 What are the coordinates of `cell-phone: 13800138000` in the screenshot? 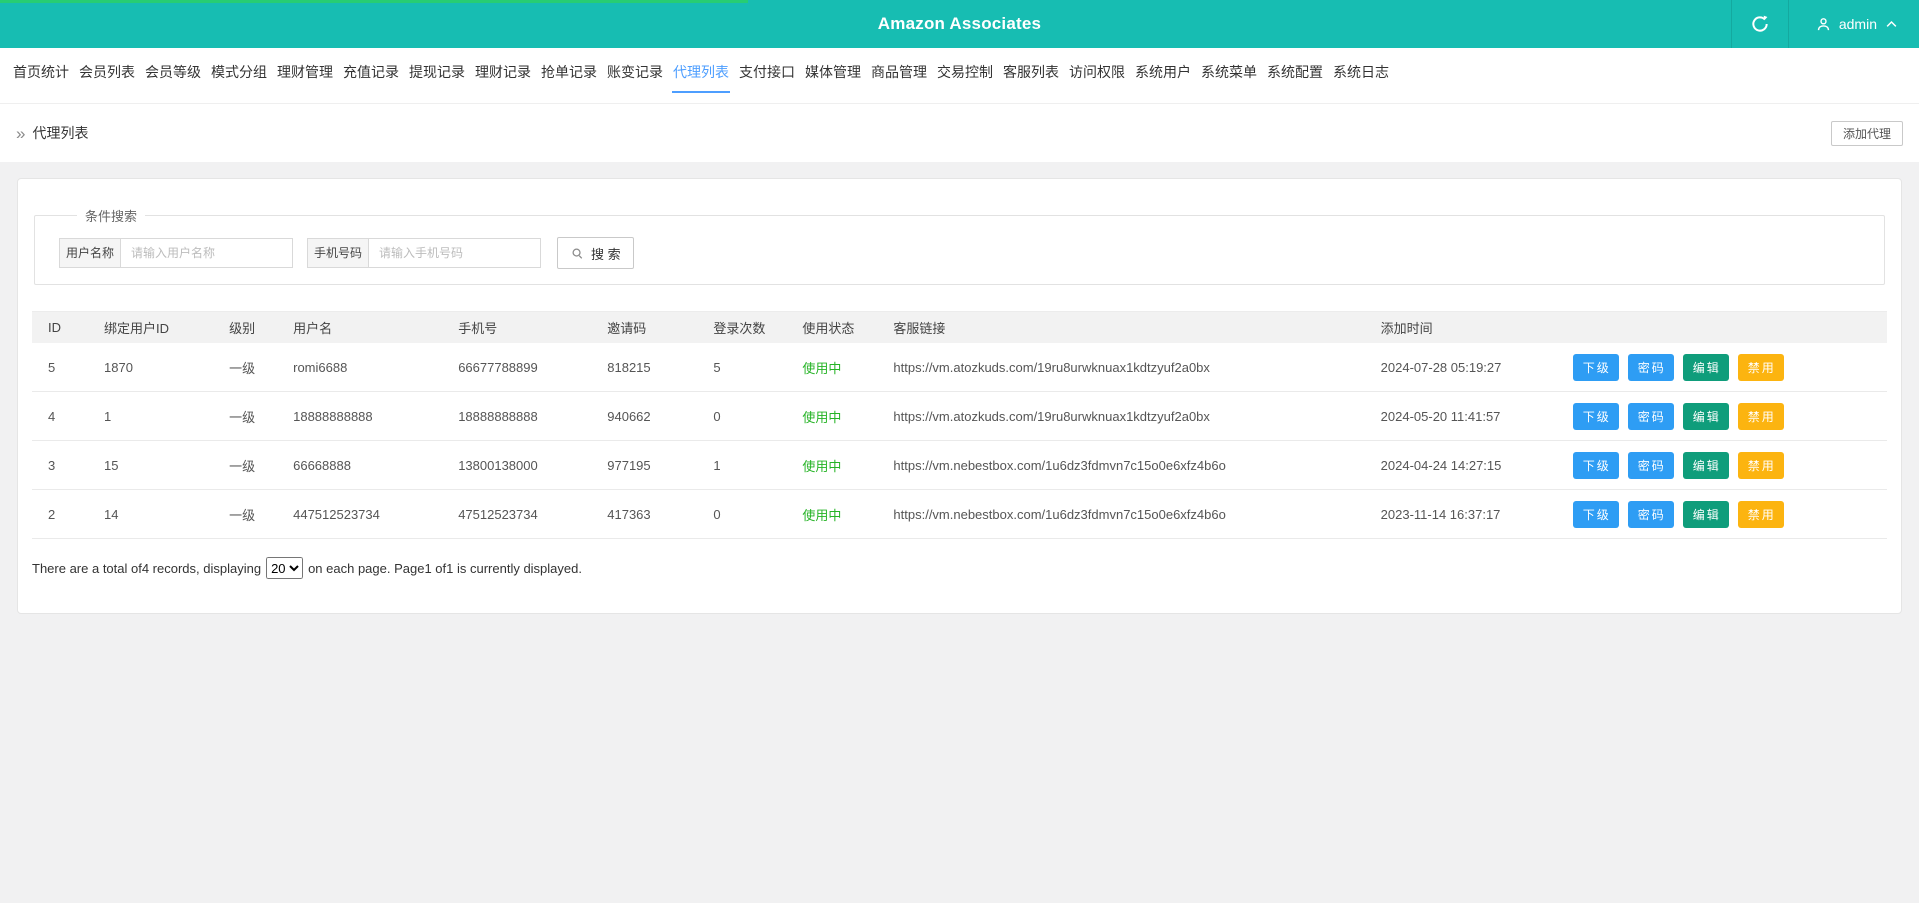 It's located at (517, 465).